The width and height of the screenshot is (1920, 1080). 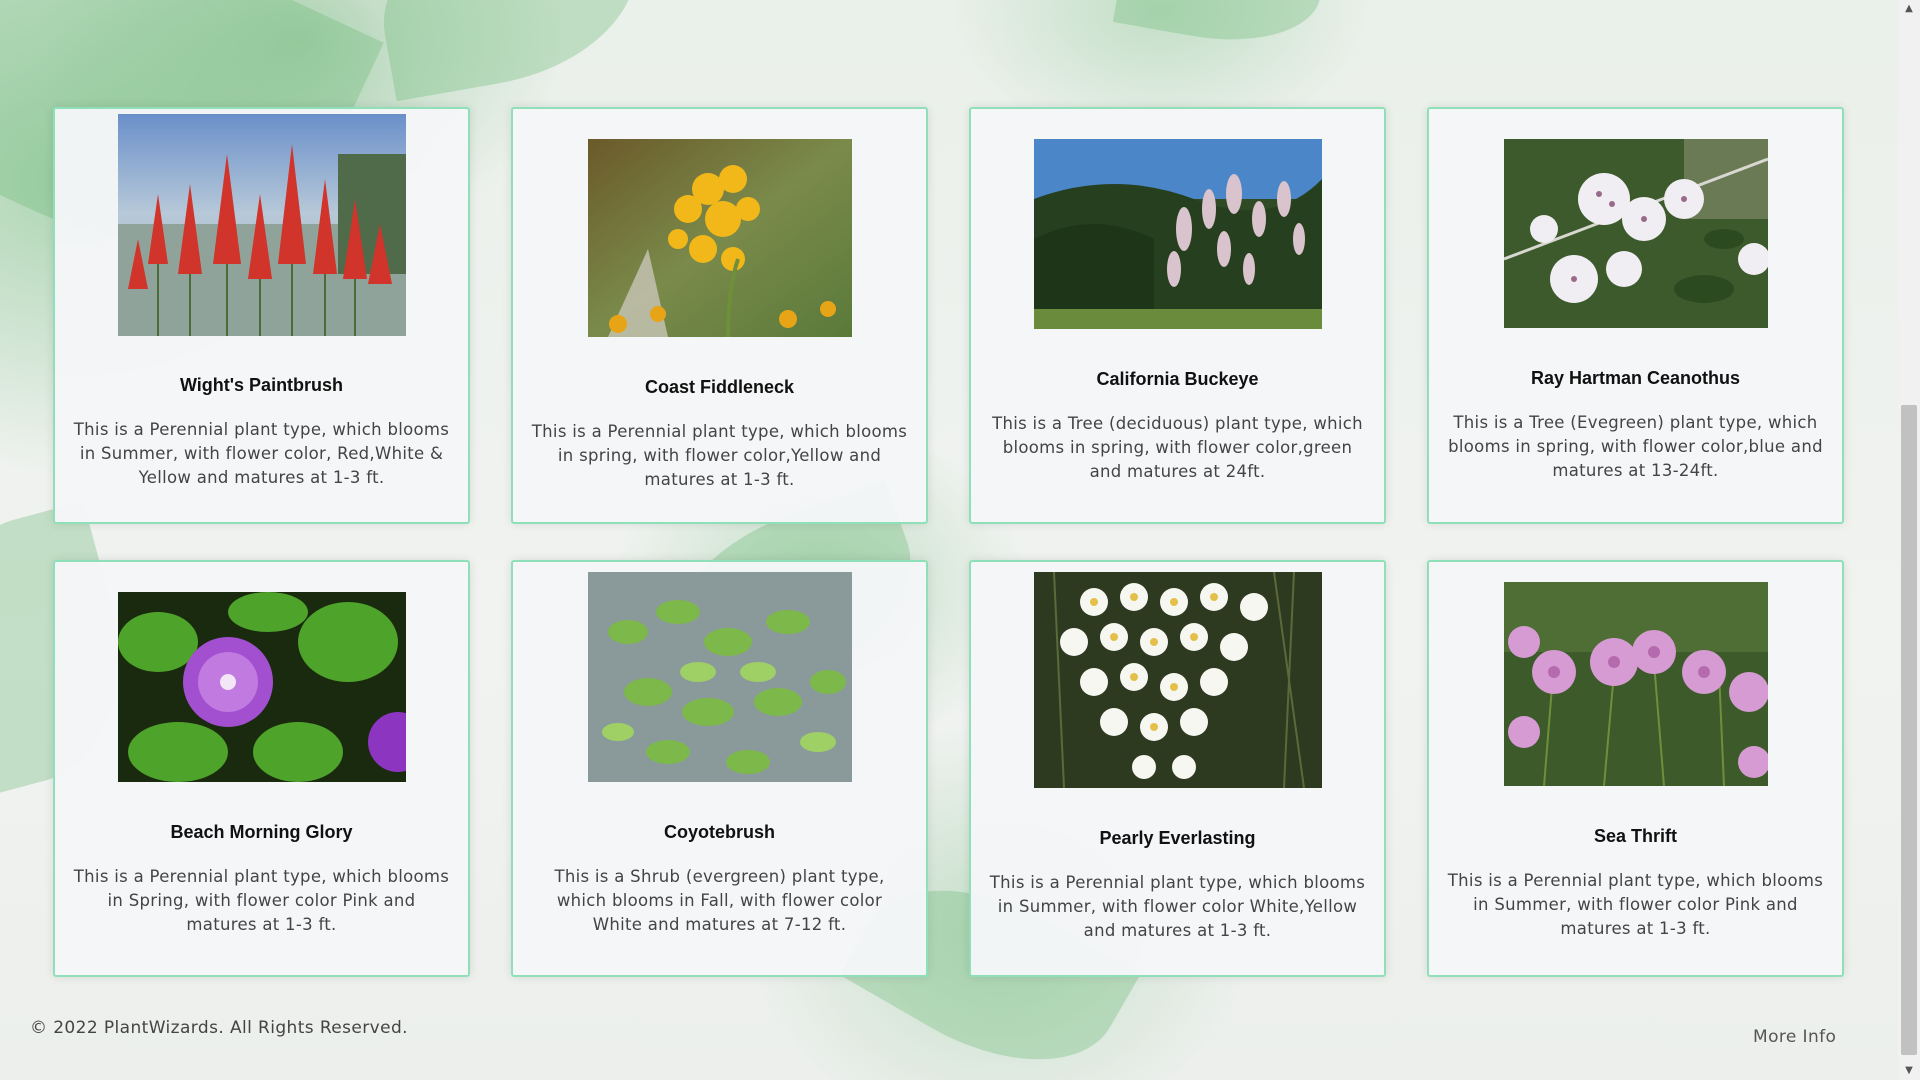 I want to click on plant-name: Coyotebrush, so click(x=719, y=832).